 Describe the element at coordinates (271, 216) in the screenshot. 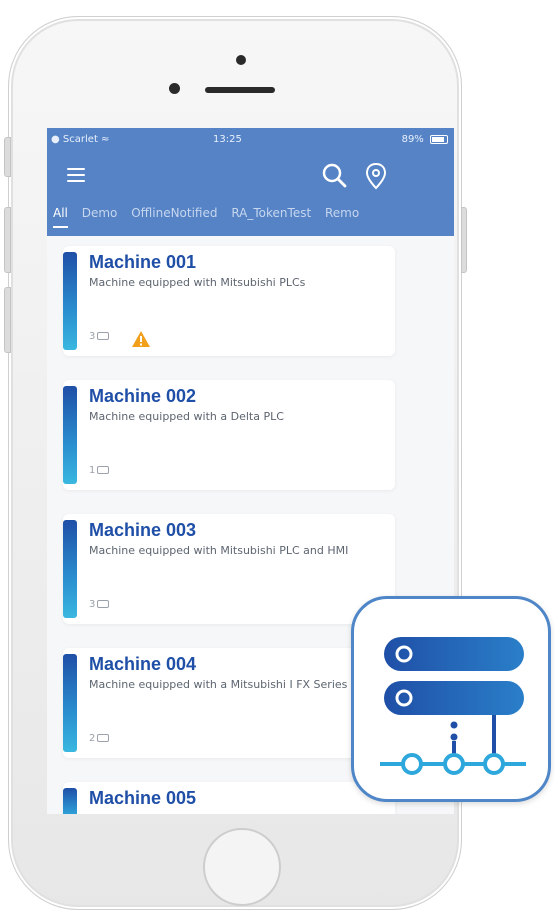

I see `tab-ra-tokentest: RA_TokenTest` at that location.